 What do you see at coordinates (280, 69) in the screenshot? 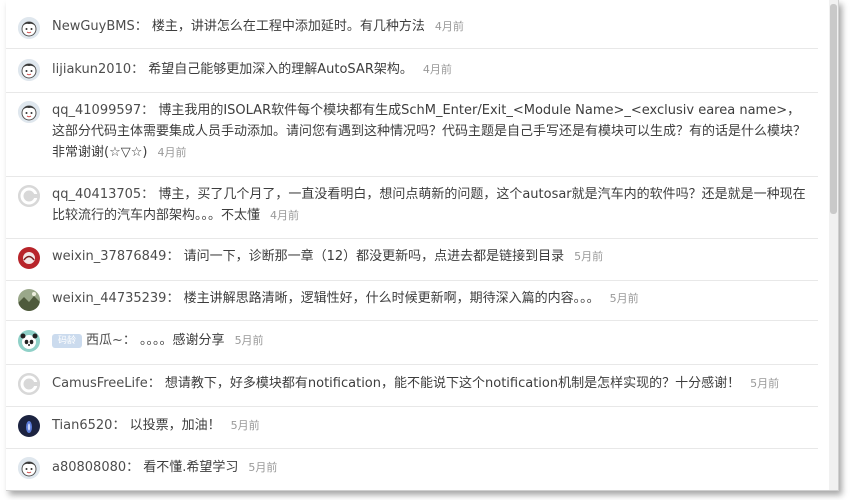
I see `comment-text: 希望自己能够更加深入的理解AutoSAR架构。` at bounding box center [280, 69].